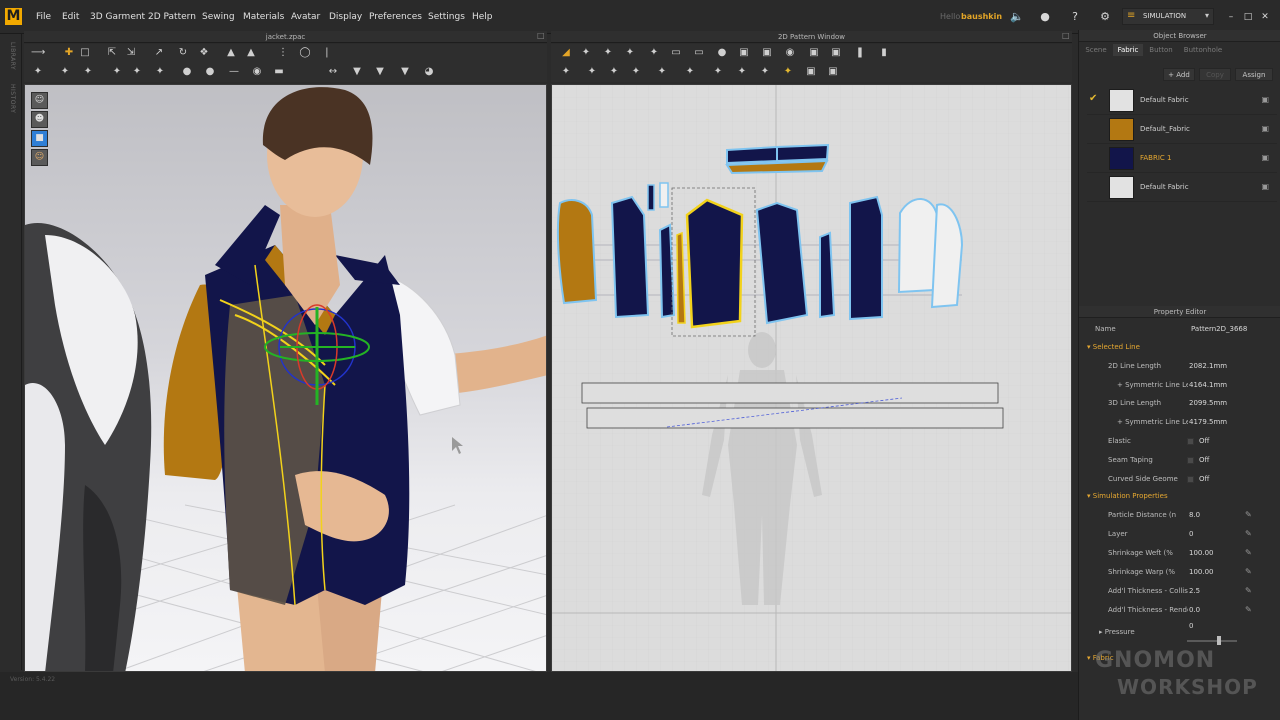 The image size is (1280, 720). What do you see at coordinates (405, 72) in the screenshot?
I see `drape-icon: ▼` at bounding box center [405, 72].